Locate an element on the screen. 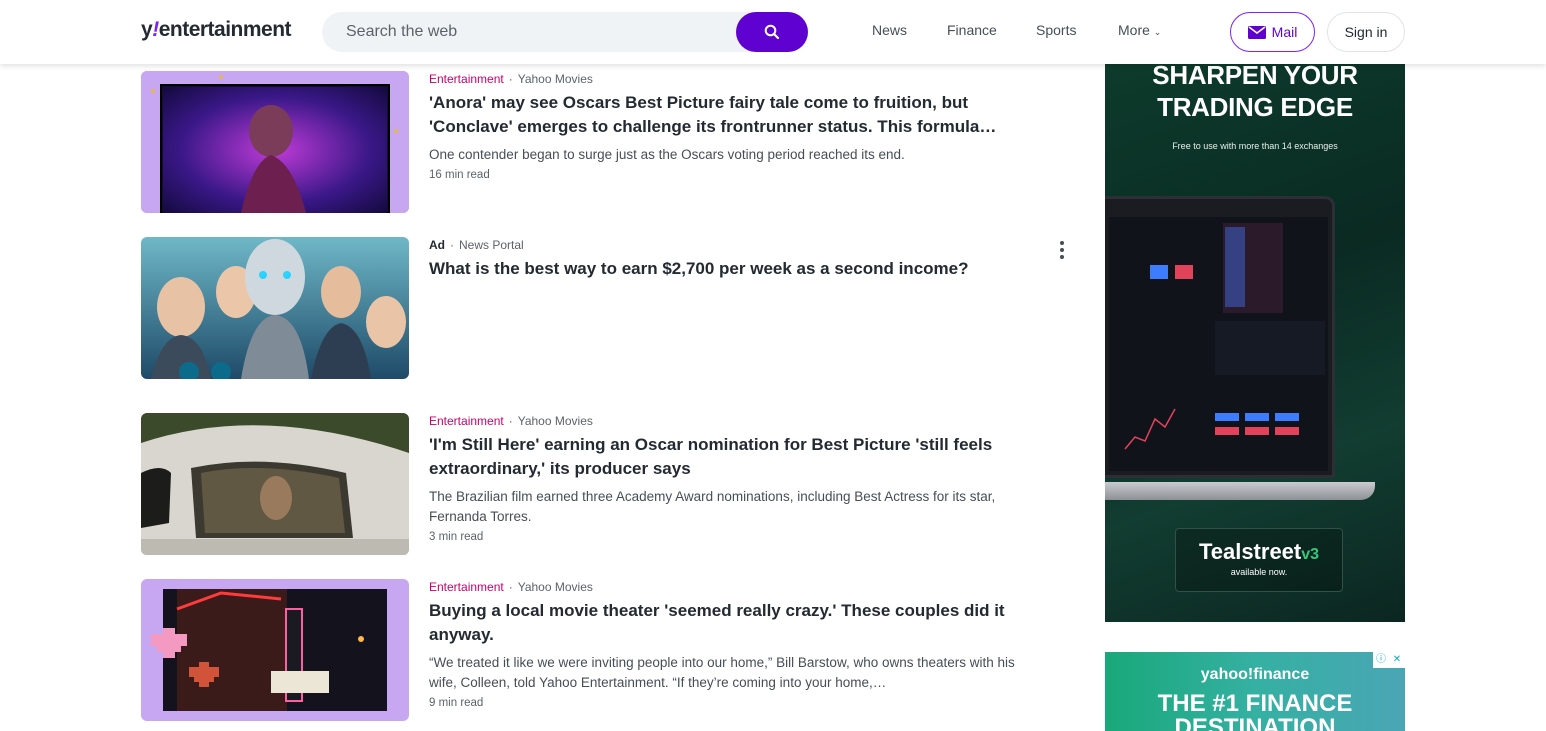  laptop-base is located at coordinates (1240, 491).